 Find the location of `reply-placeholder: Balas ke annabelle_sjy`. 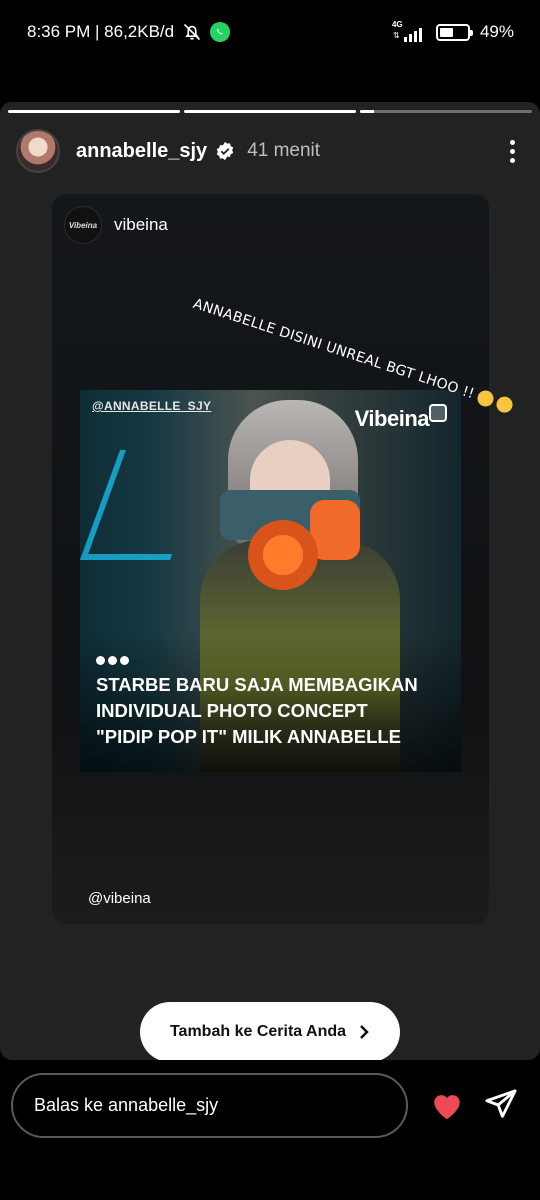

reply-placeholder: Balas ke annabelle_sjy is located at coordinates (126, 1105).